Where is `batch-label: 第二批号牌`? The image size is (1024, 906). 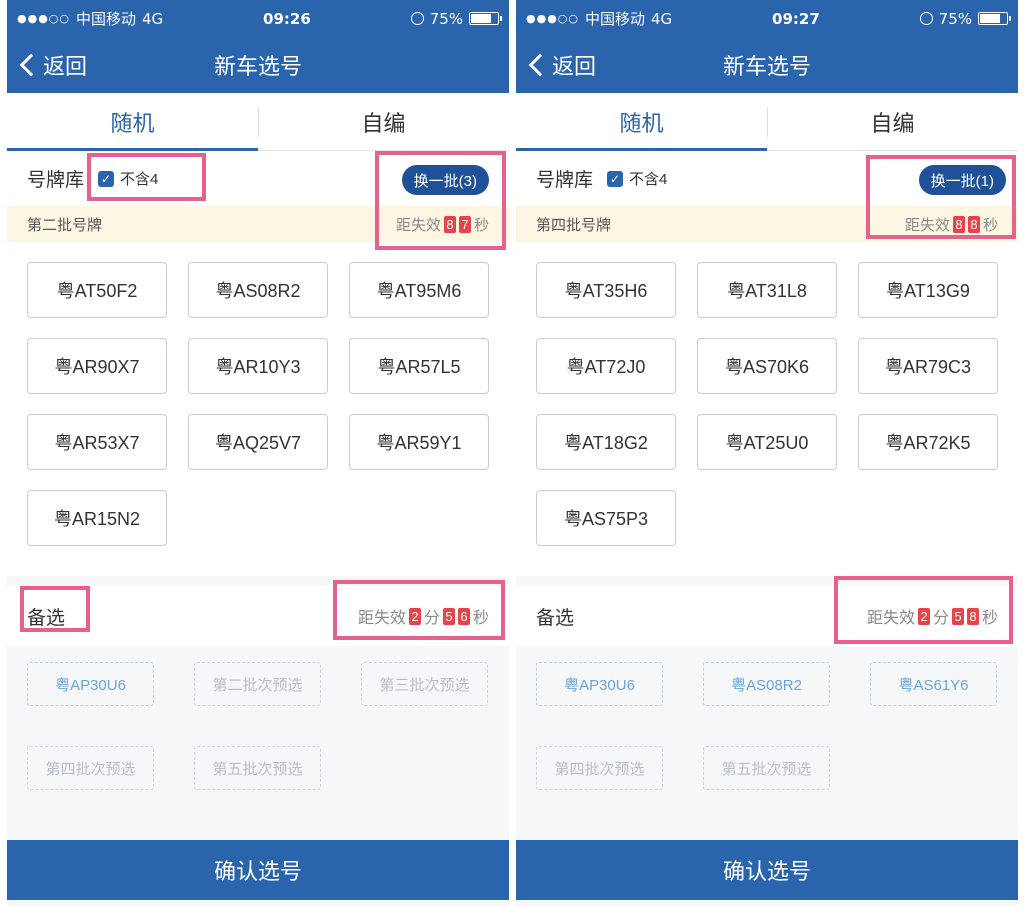 batch-label: 第二批号牌 is located at coordinates (65, 225).